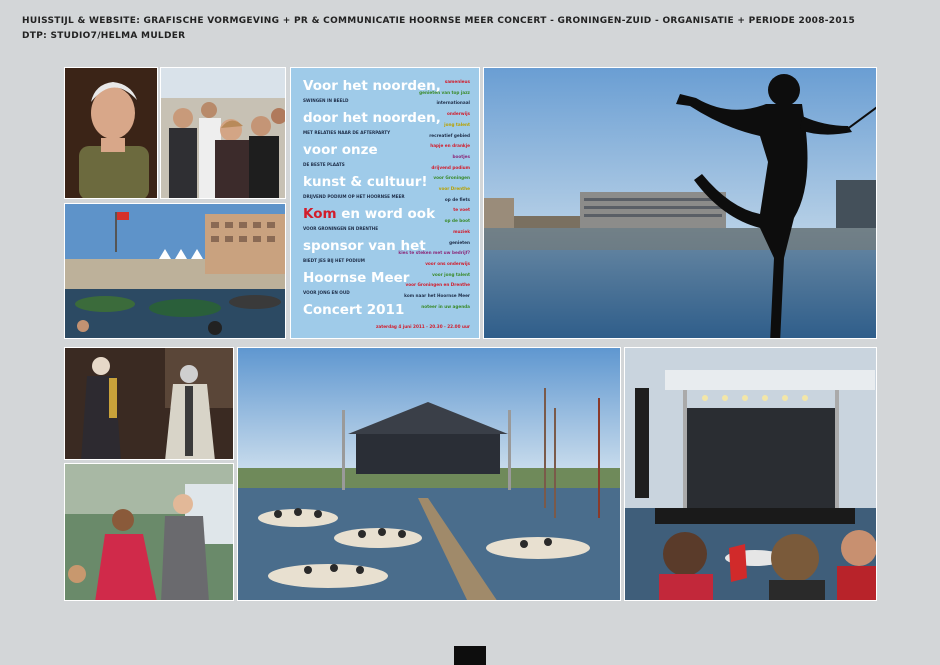 The image size is (940, 665). I want to click on poster-subline-2: MET RELATIES NAAR DE AFTERPARTY, so click(347, 132).